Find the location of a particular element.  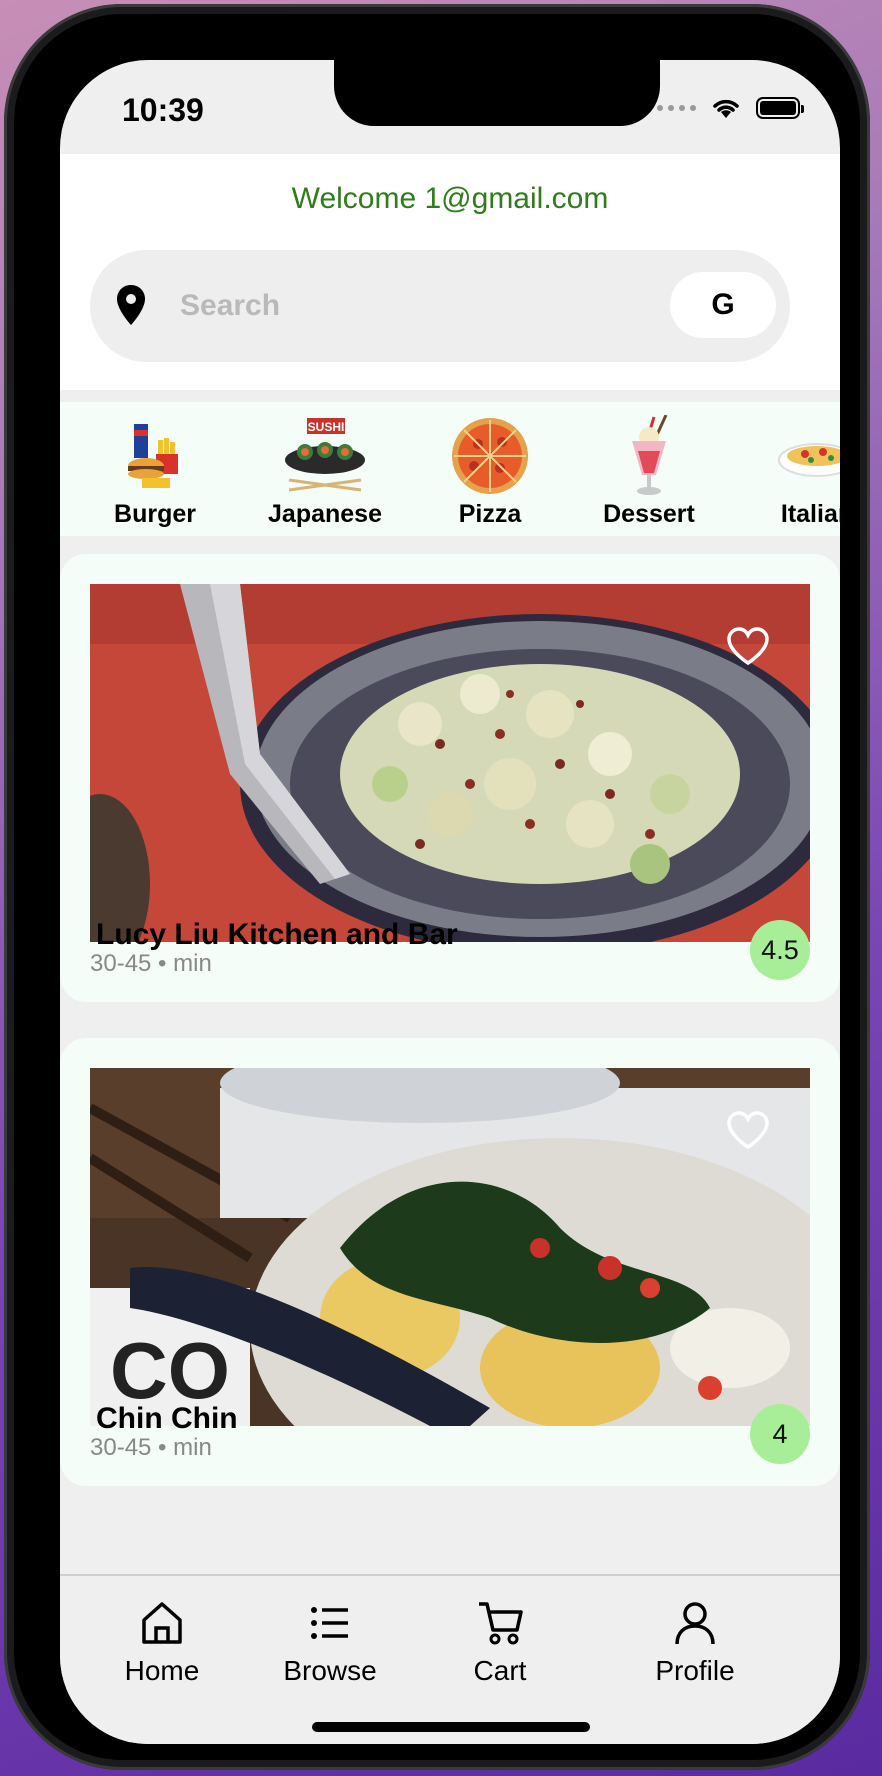

google-icon: G is located at coordinates (723, 304).